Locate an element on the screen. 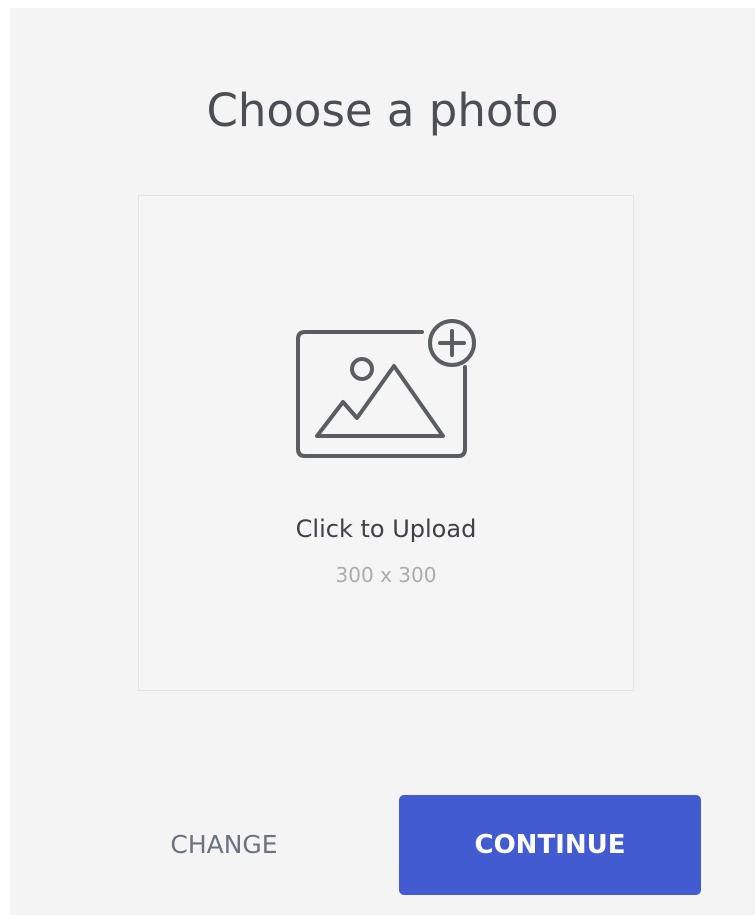  change-button: CHANGE is located at coordinates (224, 845).